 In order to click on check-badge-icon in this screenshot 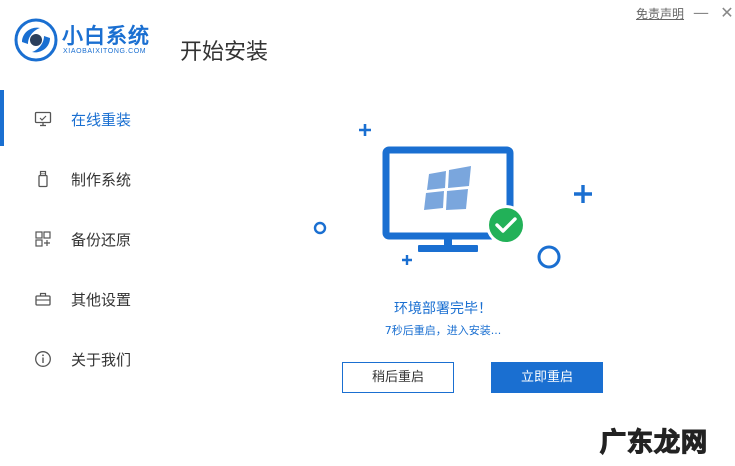, I will do `click(506, 225)`.